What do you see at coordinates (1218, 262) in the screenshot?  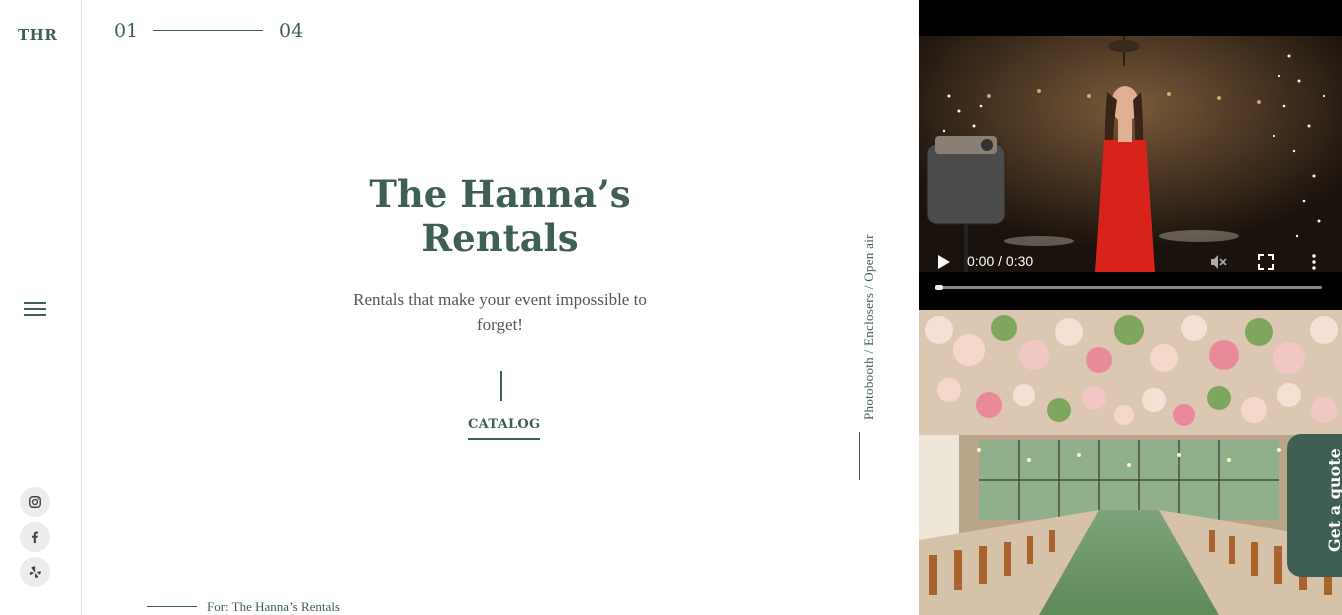 I see `mute-icon` at bounding box center [1218, 262].